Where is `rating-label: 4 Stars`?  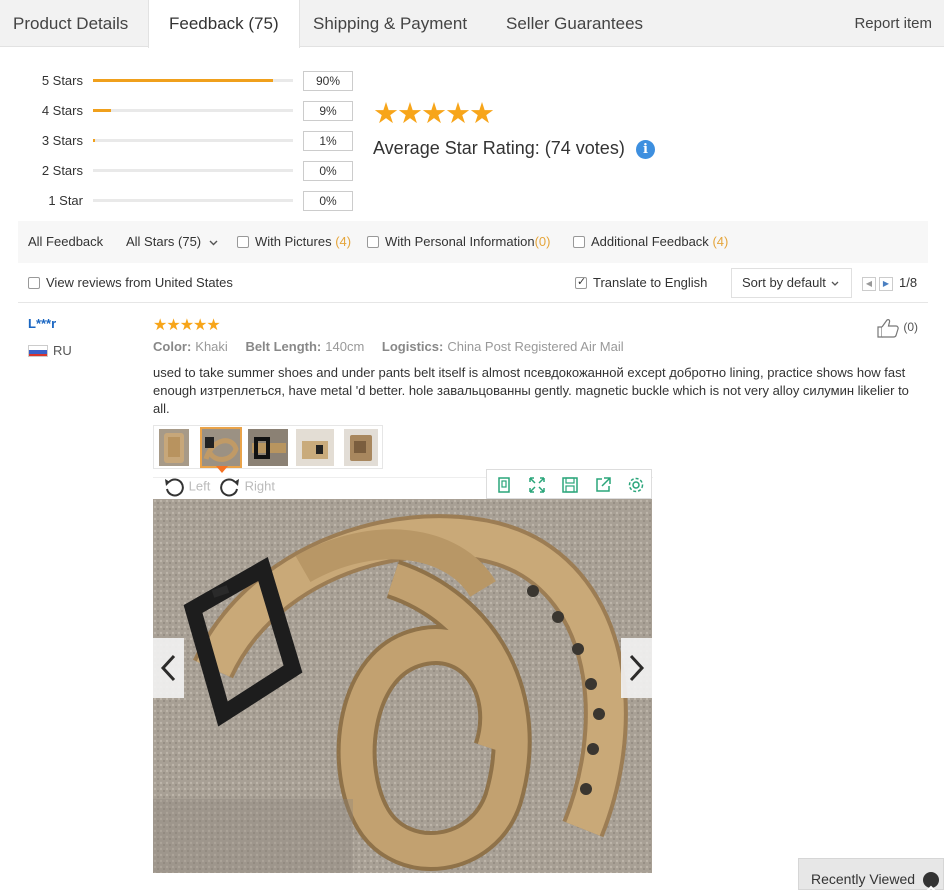 rating-label: 4 Stars is located at coordinates (62, 110).